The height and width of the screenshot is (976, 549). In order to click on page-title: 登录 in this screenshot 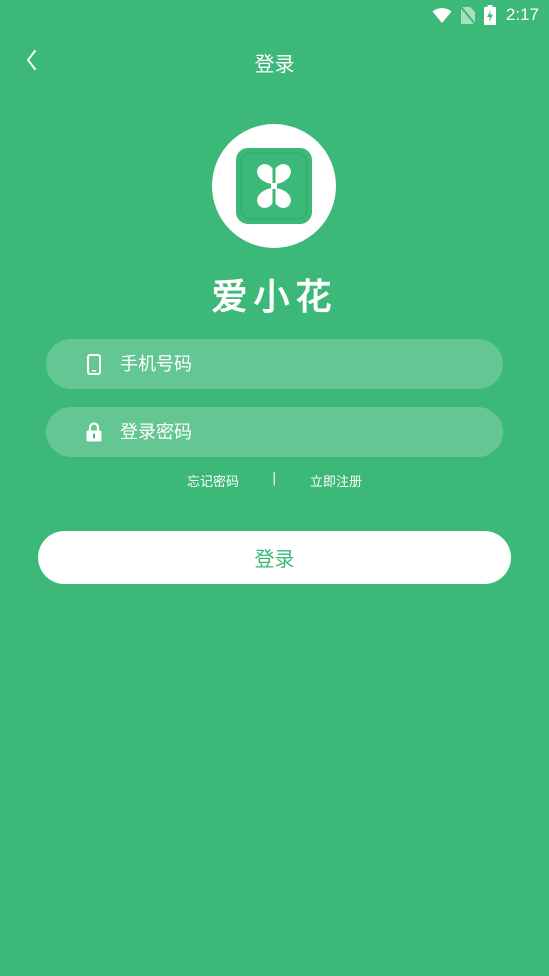, I will do `click(274, 64)`.